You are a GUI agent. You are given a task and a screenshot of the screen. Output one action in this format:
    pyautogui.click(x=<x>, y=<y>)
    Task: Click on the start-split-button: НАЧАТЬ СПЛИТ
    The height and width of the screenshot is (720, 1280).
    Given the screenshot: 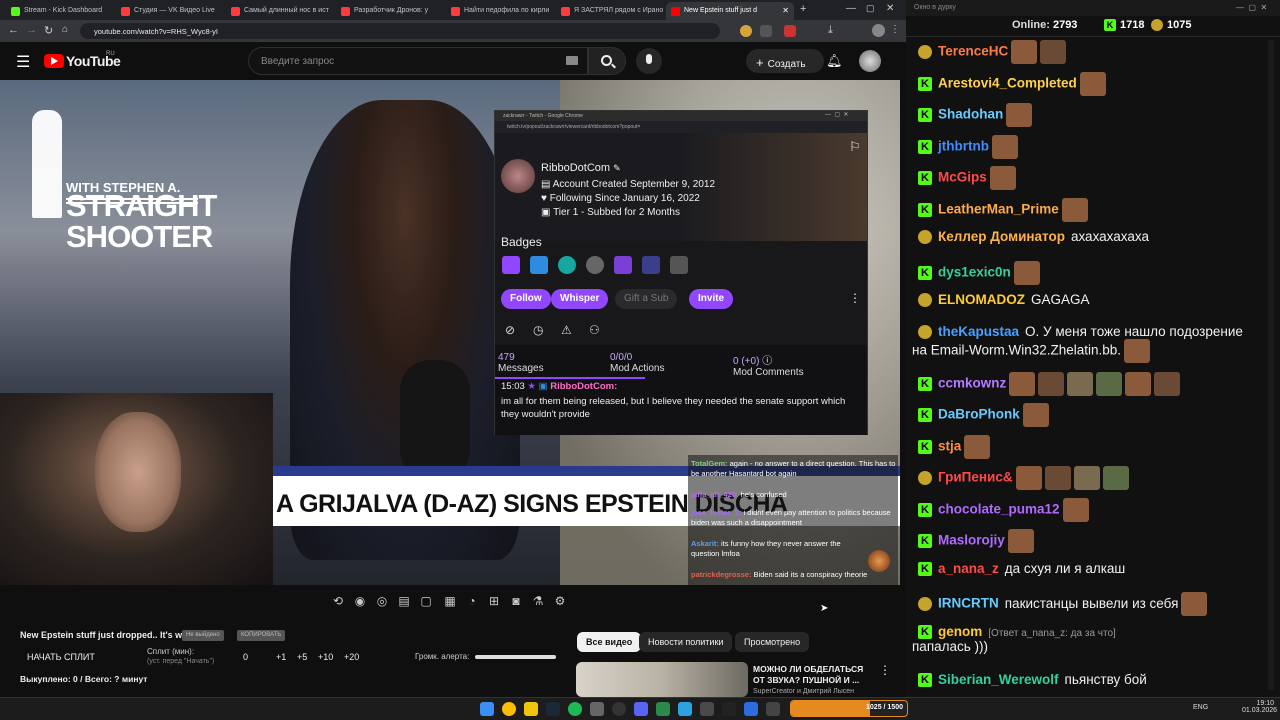 What is the action you would take?
    pyautogui.click(x=61, y=657)
    